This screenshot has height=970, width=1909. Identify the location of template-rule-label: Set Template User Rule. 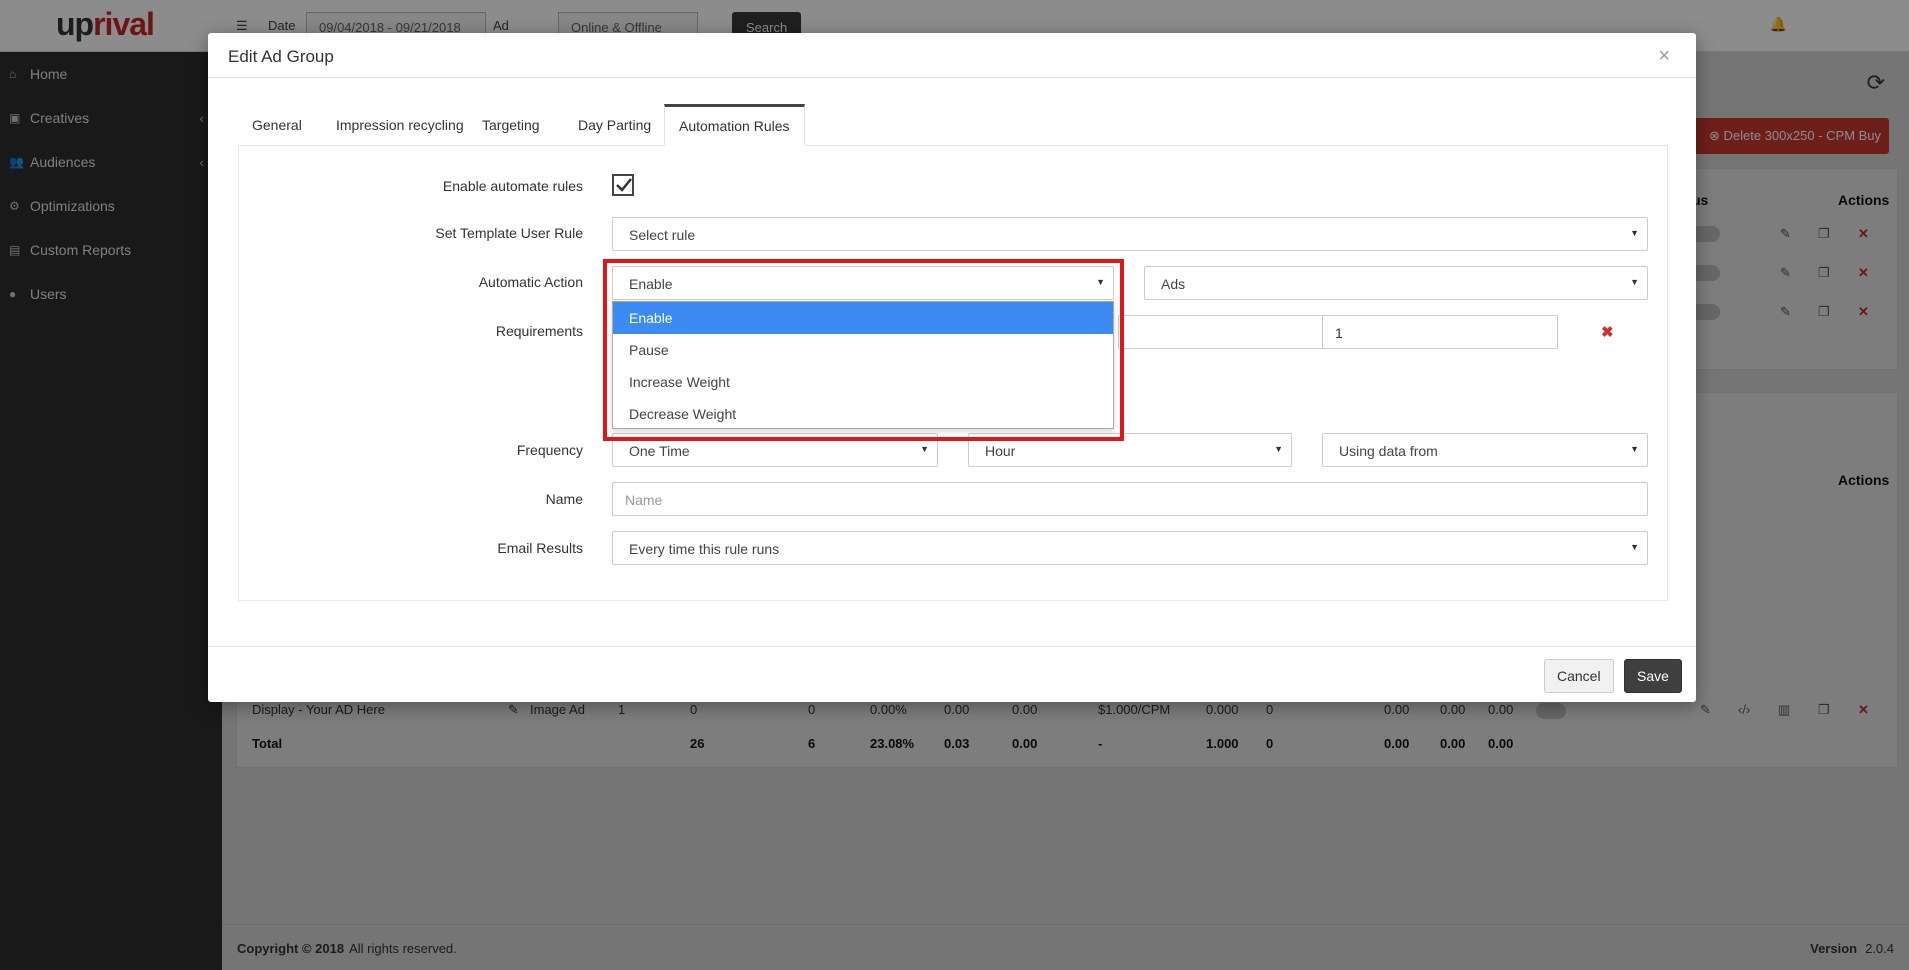
(509, 233).